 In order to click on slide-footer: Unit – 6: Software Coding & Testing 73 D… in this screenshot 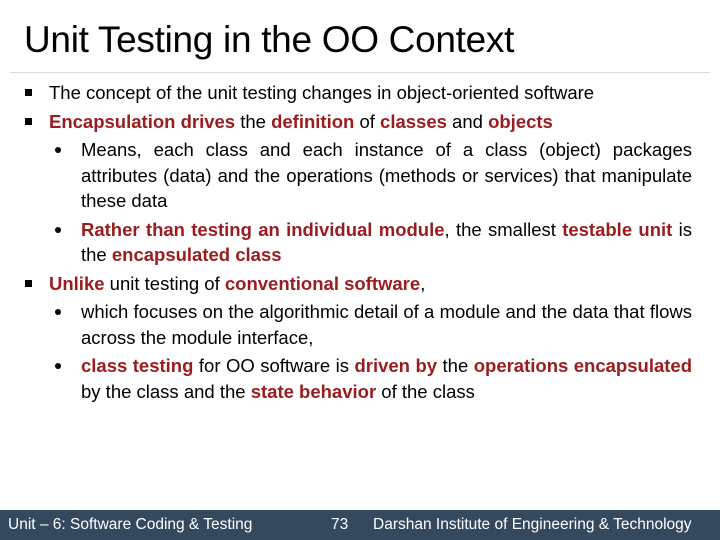, I will do `click(360, 525)`.